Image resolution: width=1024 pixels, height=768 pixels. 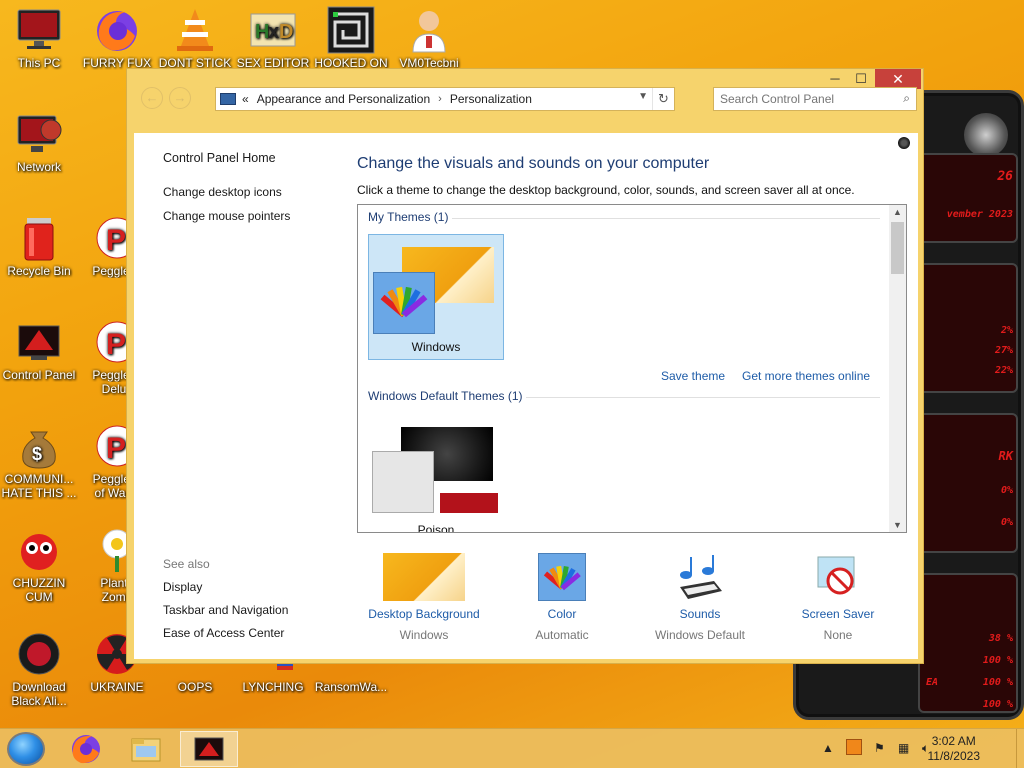 What do you see at coordinates (436, 347) in the screenshot?
I see `theme-name: Windows` at bounding box center [436, 347].